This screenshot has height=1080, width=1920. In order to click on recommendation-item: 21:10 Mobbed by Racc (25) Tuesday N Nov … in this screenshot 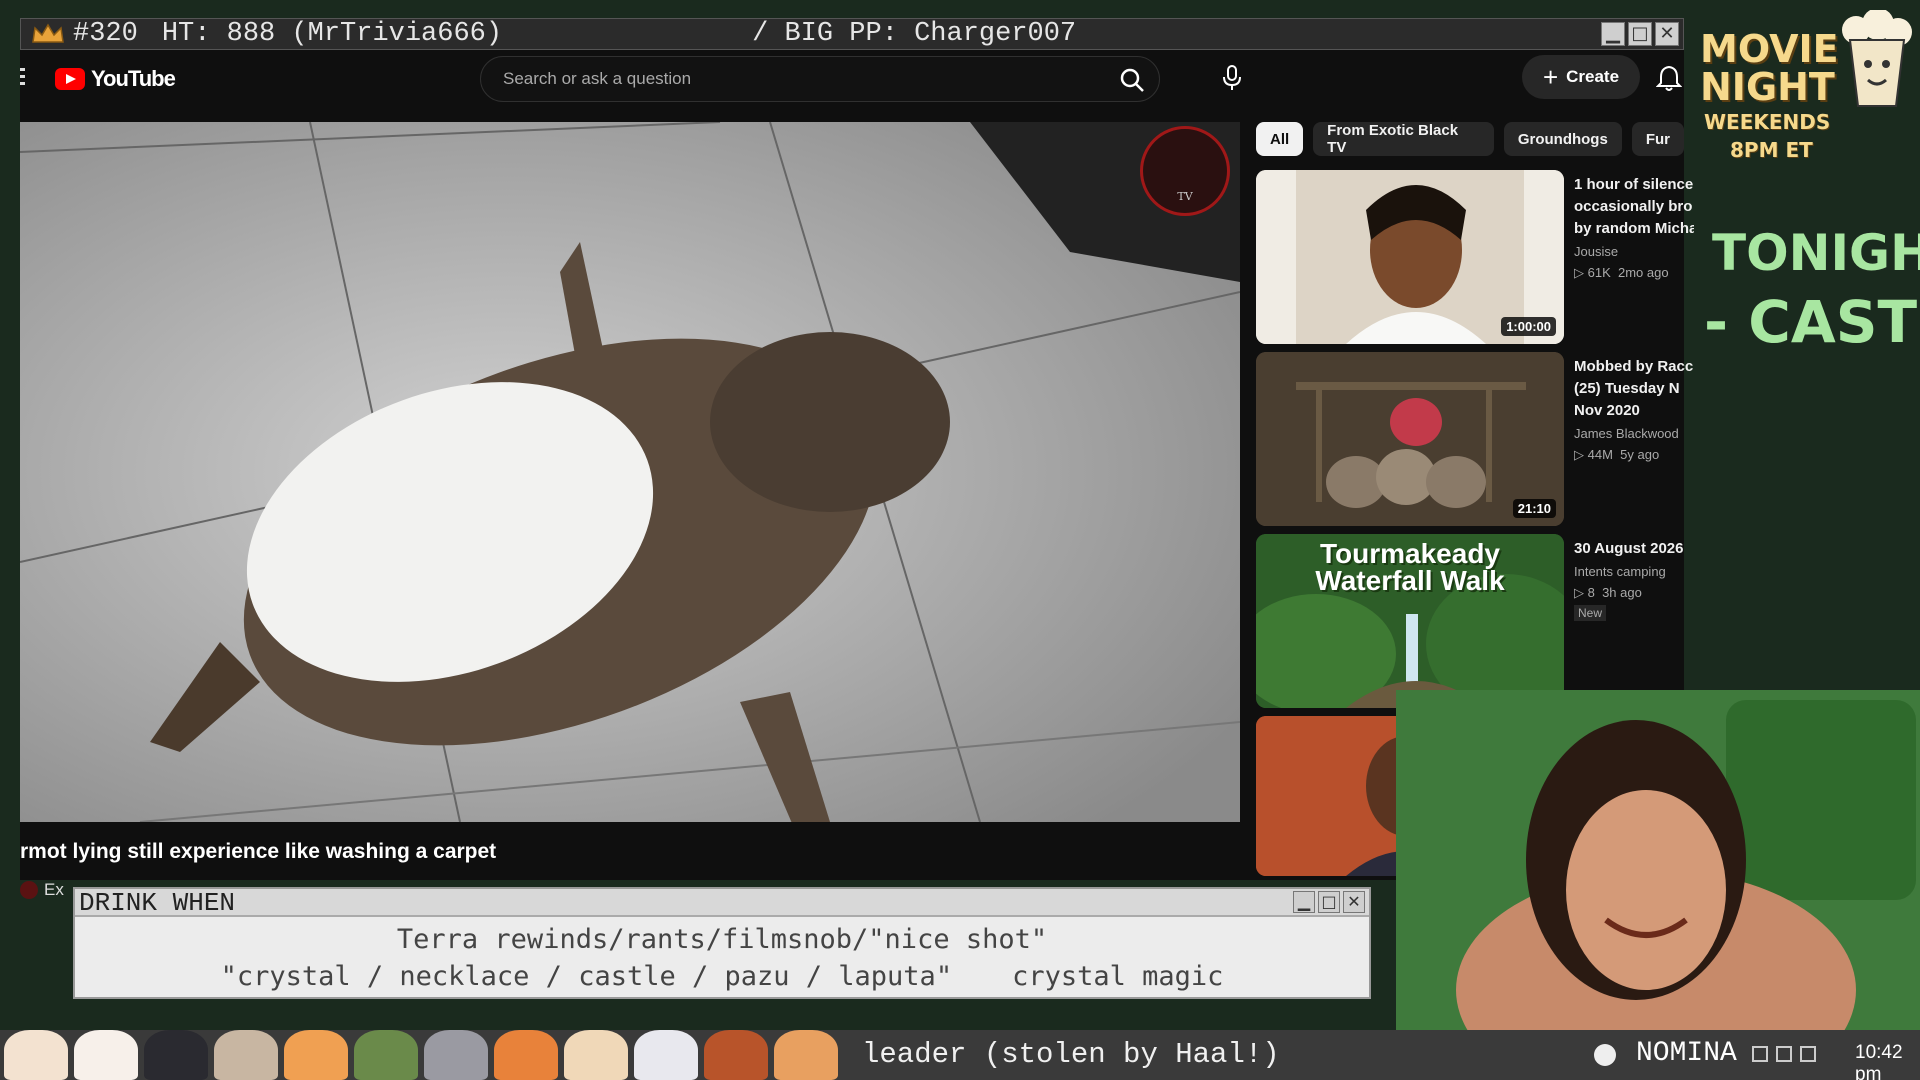, I will do `click(1476, 439)`.